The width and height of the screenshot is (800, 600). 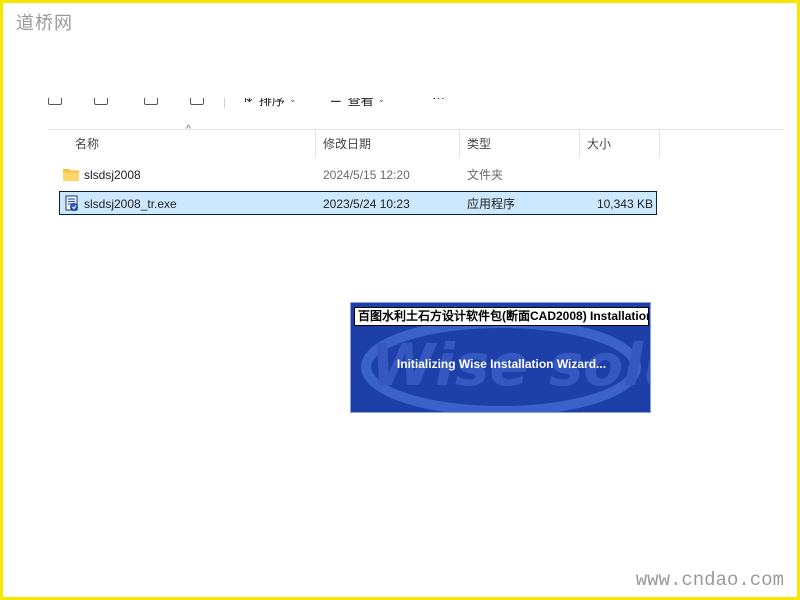 What do you see at coordinates (520, 144) in the screenshot?
I see `column-header-type: 类型` at bounding box center [520, 144].